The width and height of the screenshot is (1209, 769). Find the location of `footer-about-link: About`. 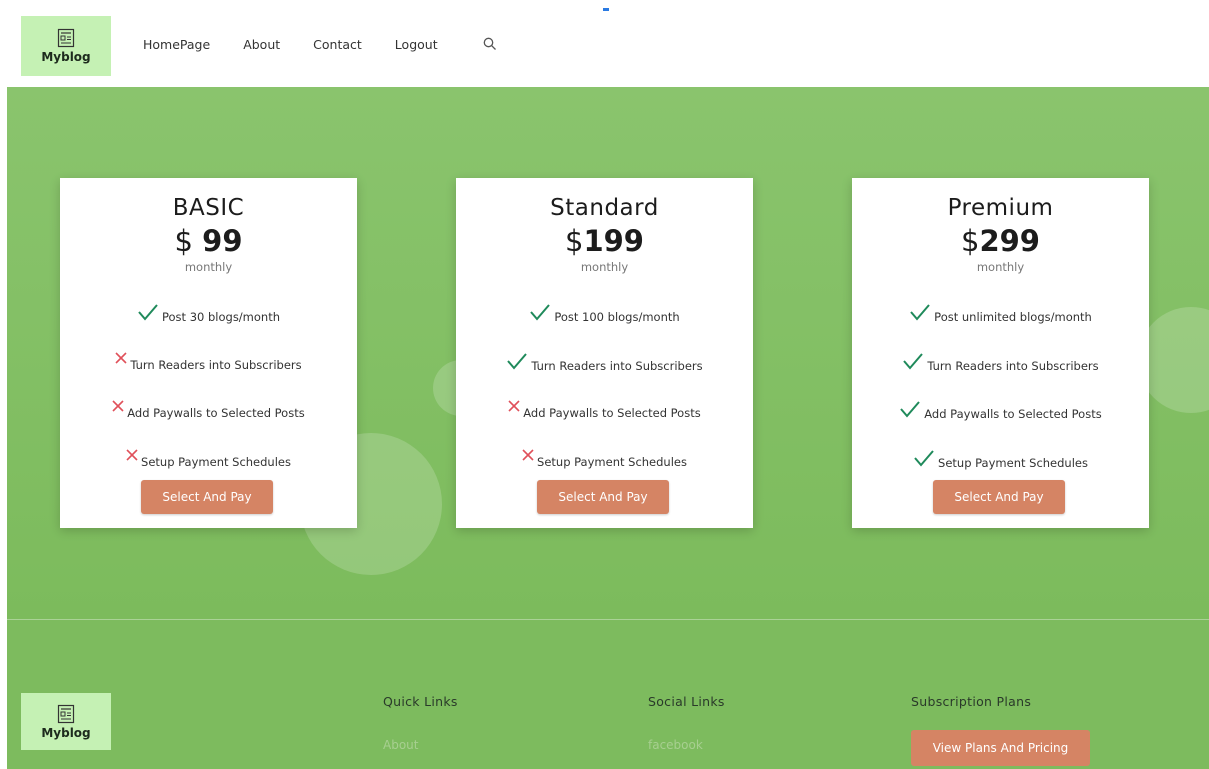

footer-about-link: About is located at coordinates (400, 745).